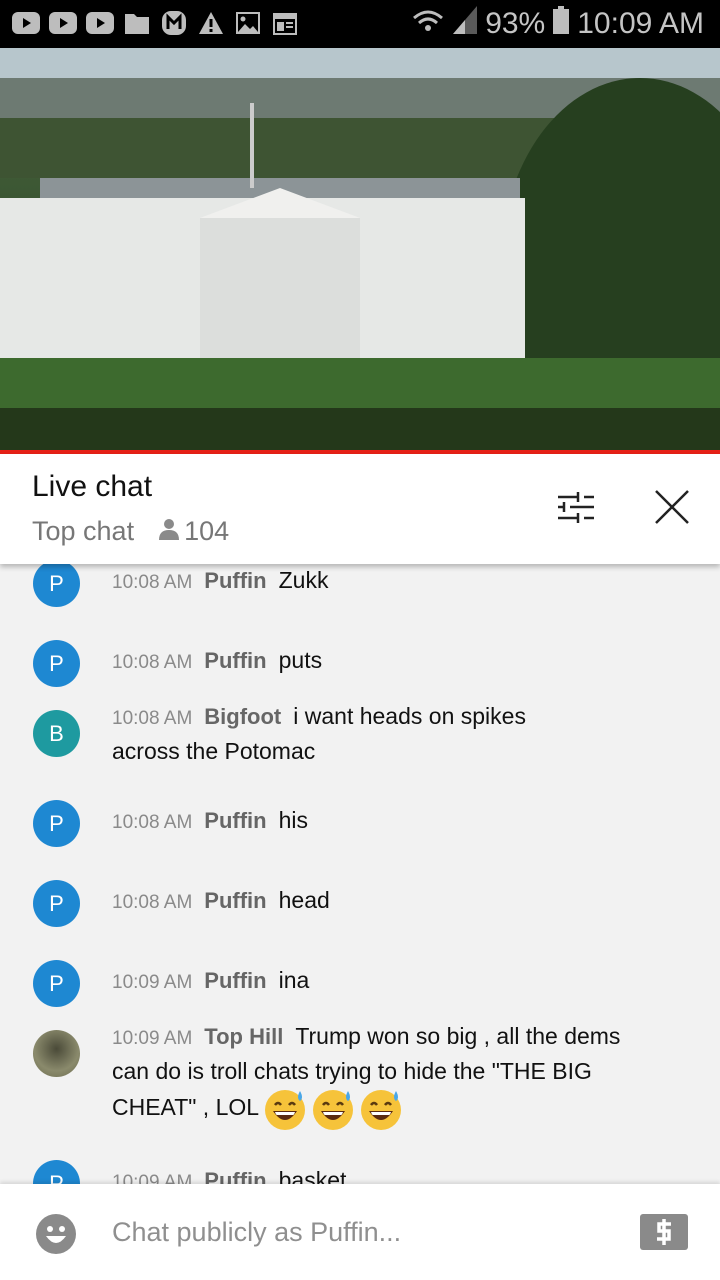  Describe the element at coordinates (285, 23) in the screenshot. I see `news-icon` at that location.